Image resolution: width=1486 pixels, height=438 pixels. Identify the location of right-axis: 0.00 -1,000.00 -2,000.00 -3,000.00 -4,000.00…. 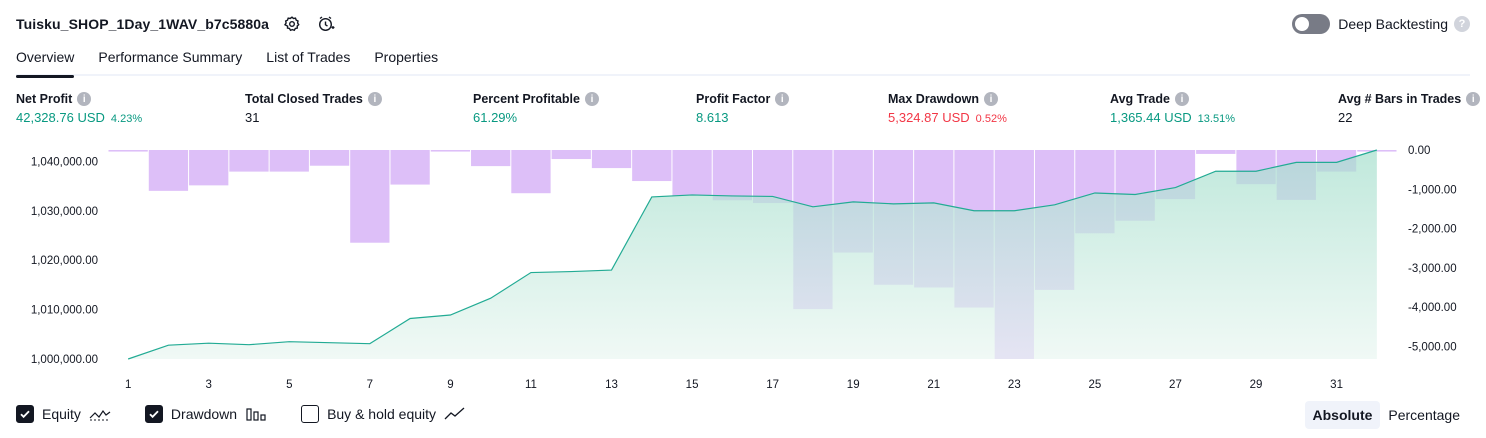
(1432, 249).